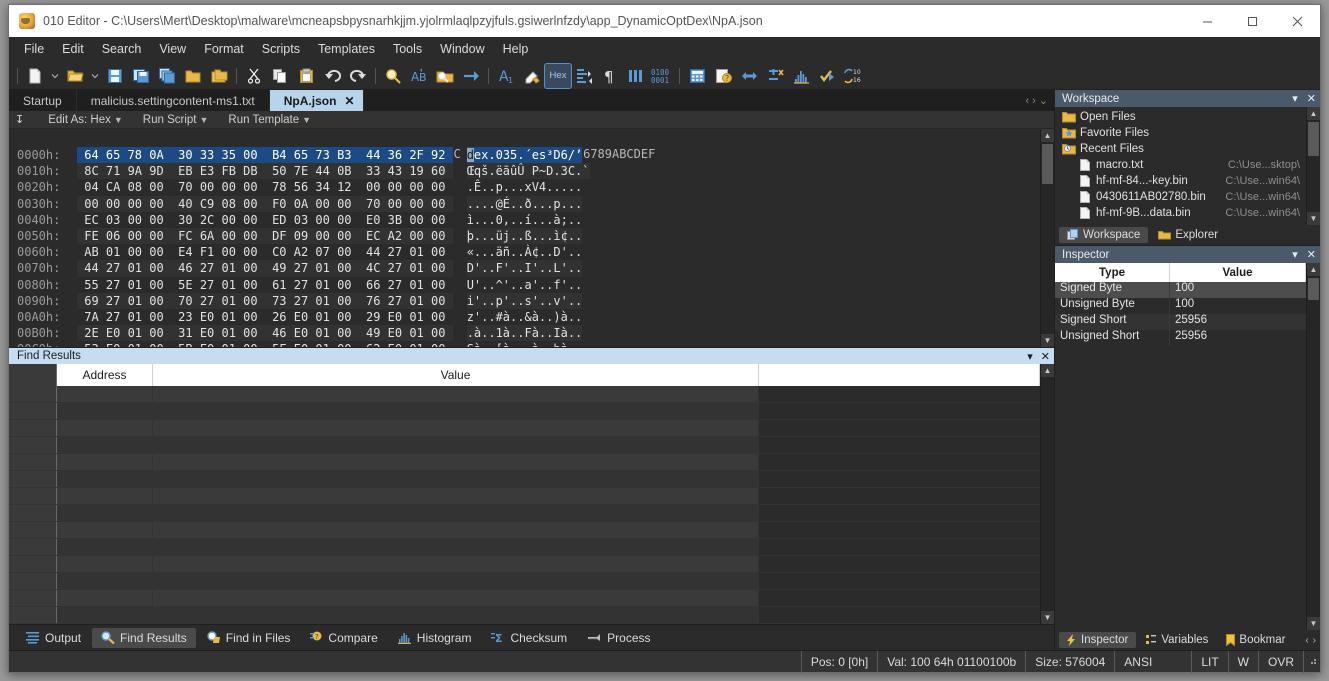  Describe the element at coordinates (1180, 306) in the screenshot. I see `inspector-row: Unsigned Byte 100` at that location.